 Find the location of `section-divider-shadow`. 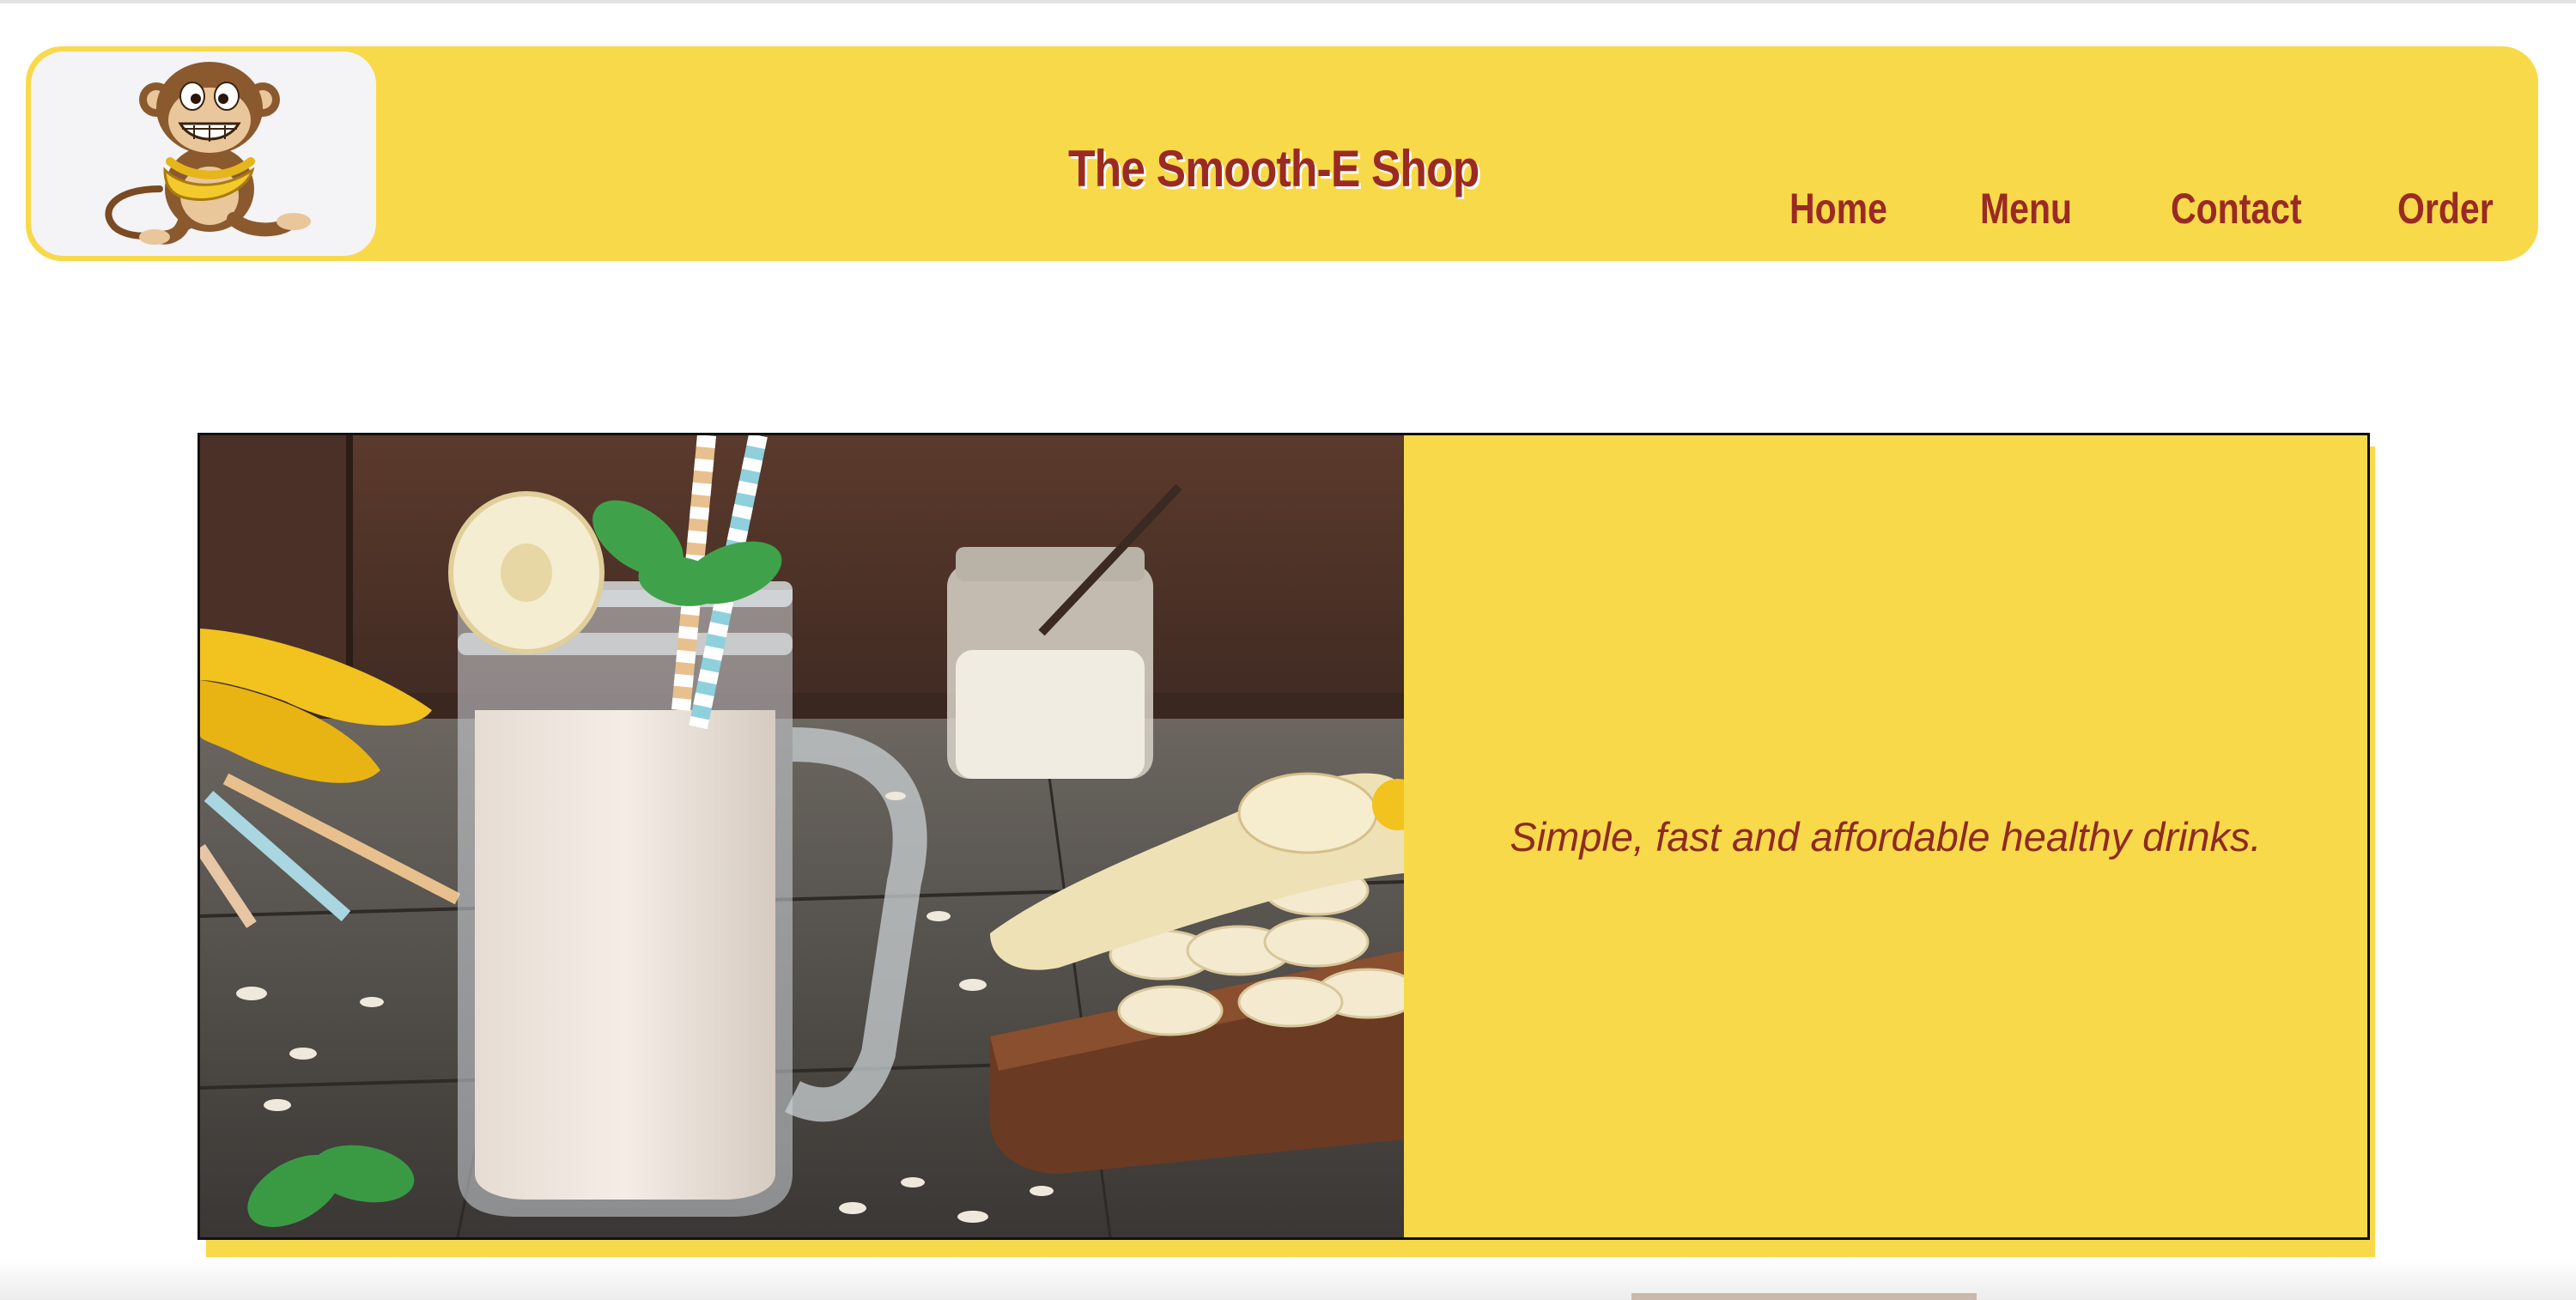

section-divider-shadow is located at coordinates (1288, 1279).